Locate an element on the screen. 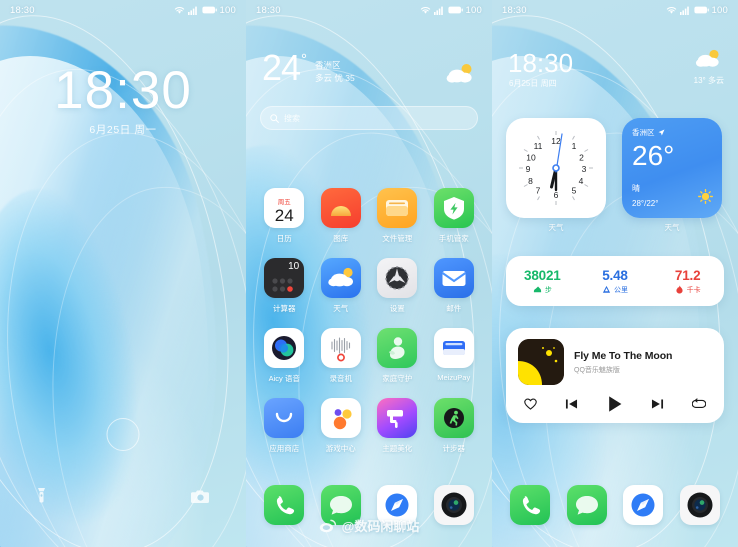  music-info-row: Fly Me To The Moon QQ音乐魅族版 is located at coordinates (615, 362).